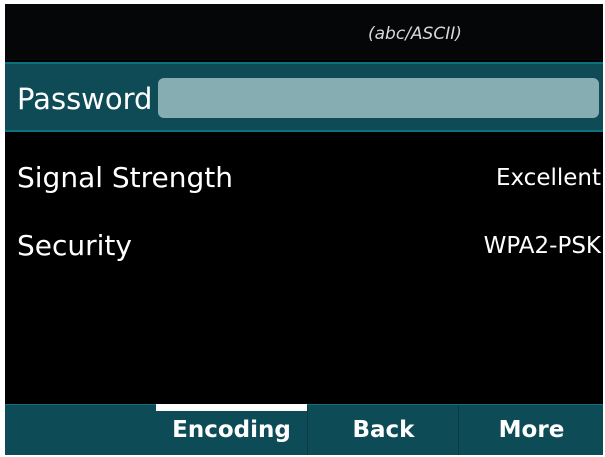  Describe the element at coordinates (542, 246) in the screenshot. I see `security-value: WPA2-PSK` at that location.